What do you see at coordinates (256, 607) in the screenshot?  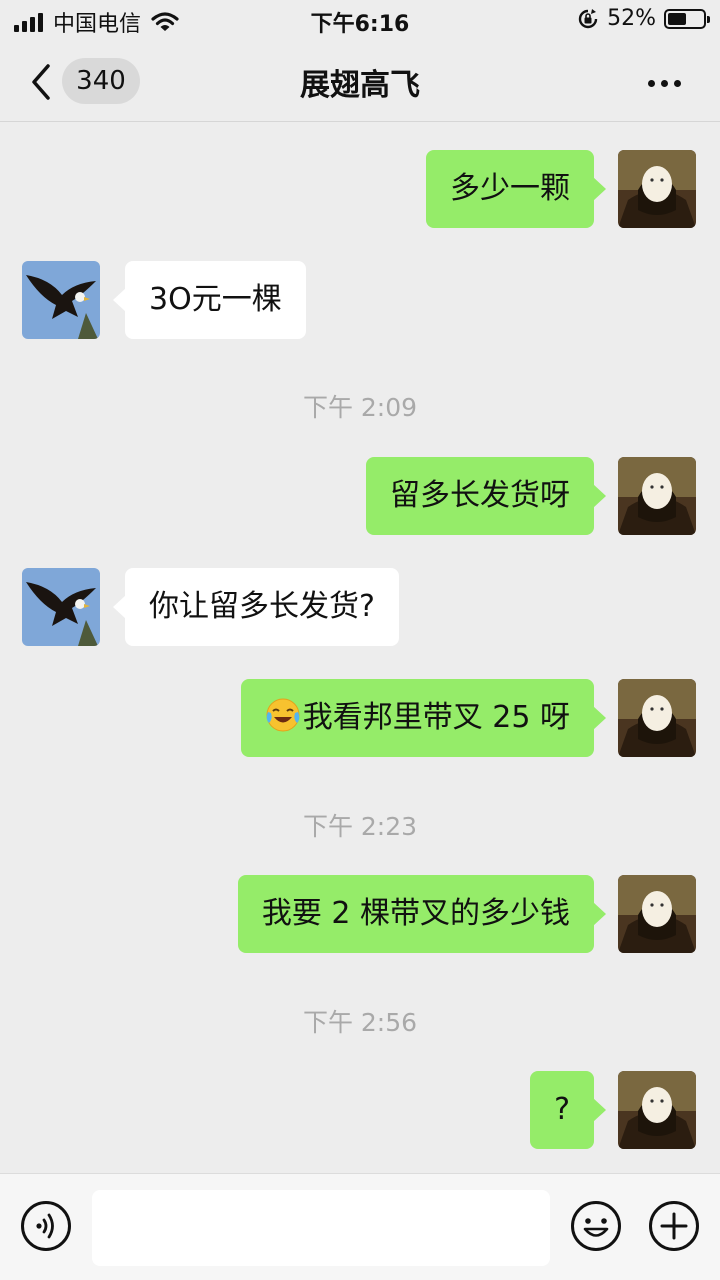 I see `incoming-message-bubble: 你让留多长发货?` at bounding box center [256, 607].